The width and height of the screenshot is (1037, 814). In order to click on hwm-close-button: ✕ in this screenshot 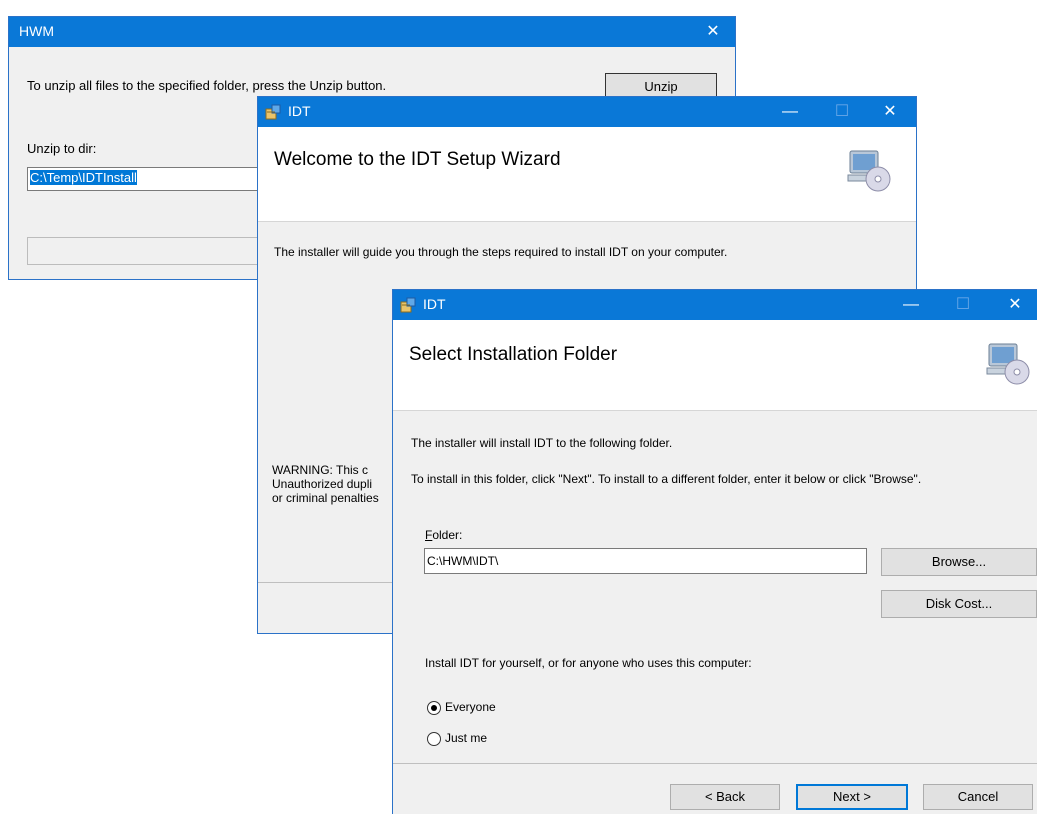, I will do `click(713, 32)`.